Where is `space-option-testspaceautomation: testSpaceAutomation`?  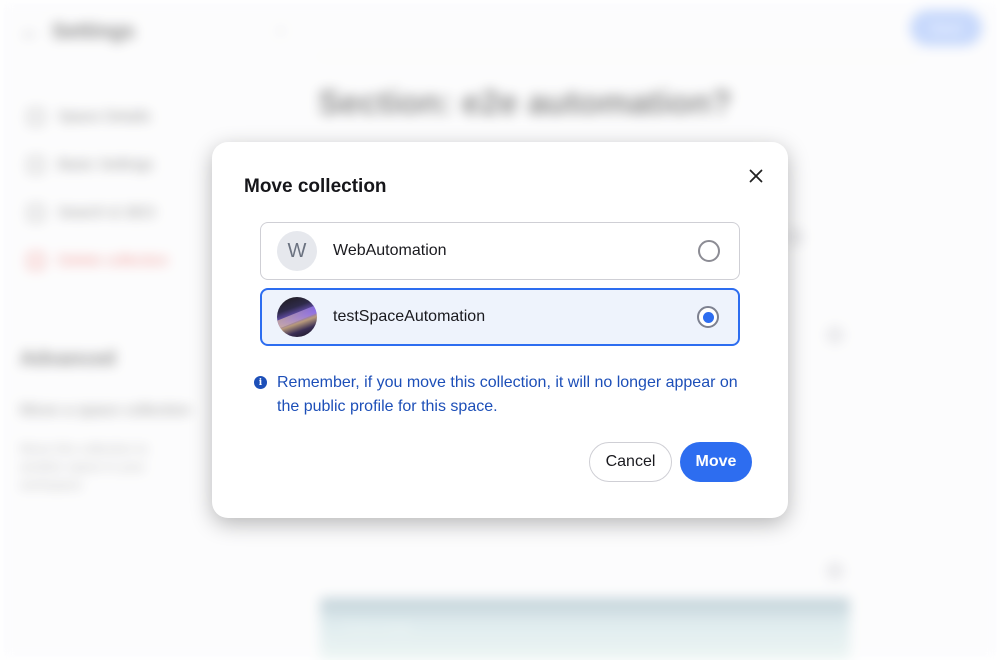
space-option-testspaceautomation: testSpaceAutomation is located at coordinates (500, 317).